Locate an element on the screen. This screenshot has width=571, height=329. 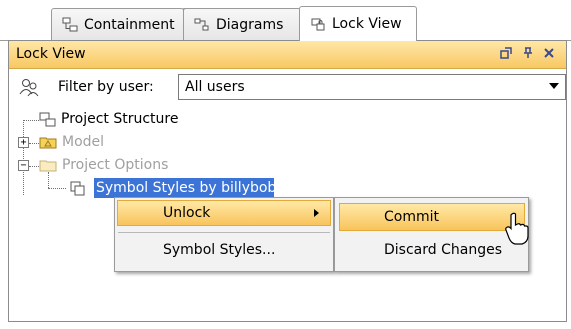
tree-node-project-options: Project Options is located at coordinates (115, 165).